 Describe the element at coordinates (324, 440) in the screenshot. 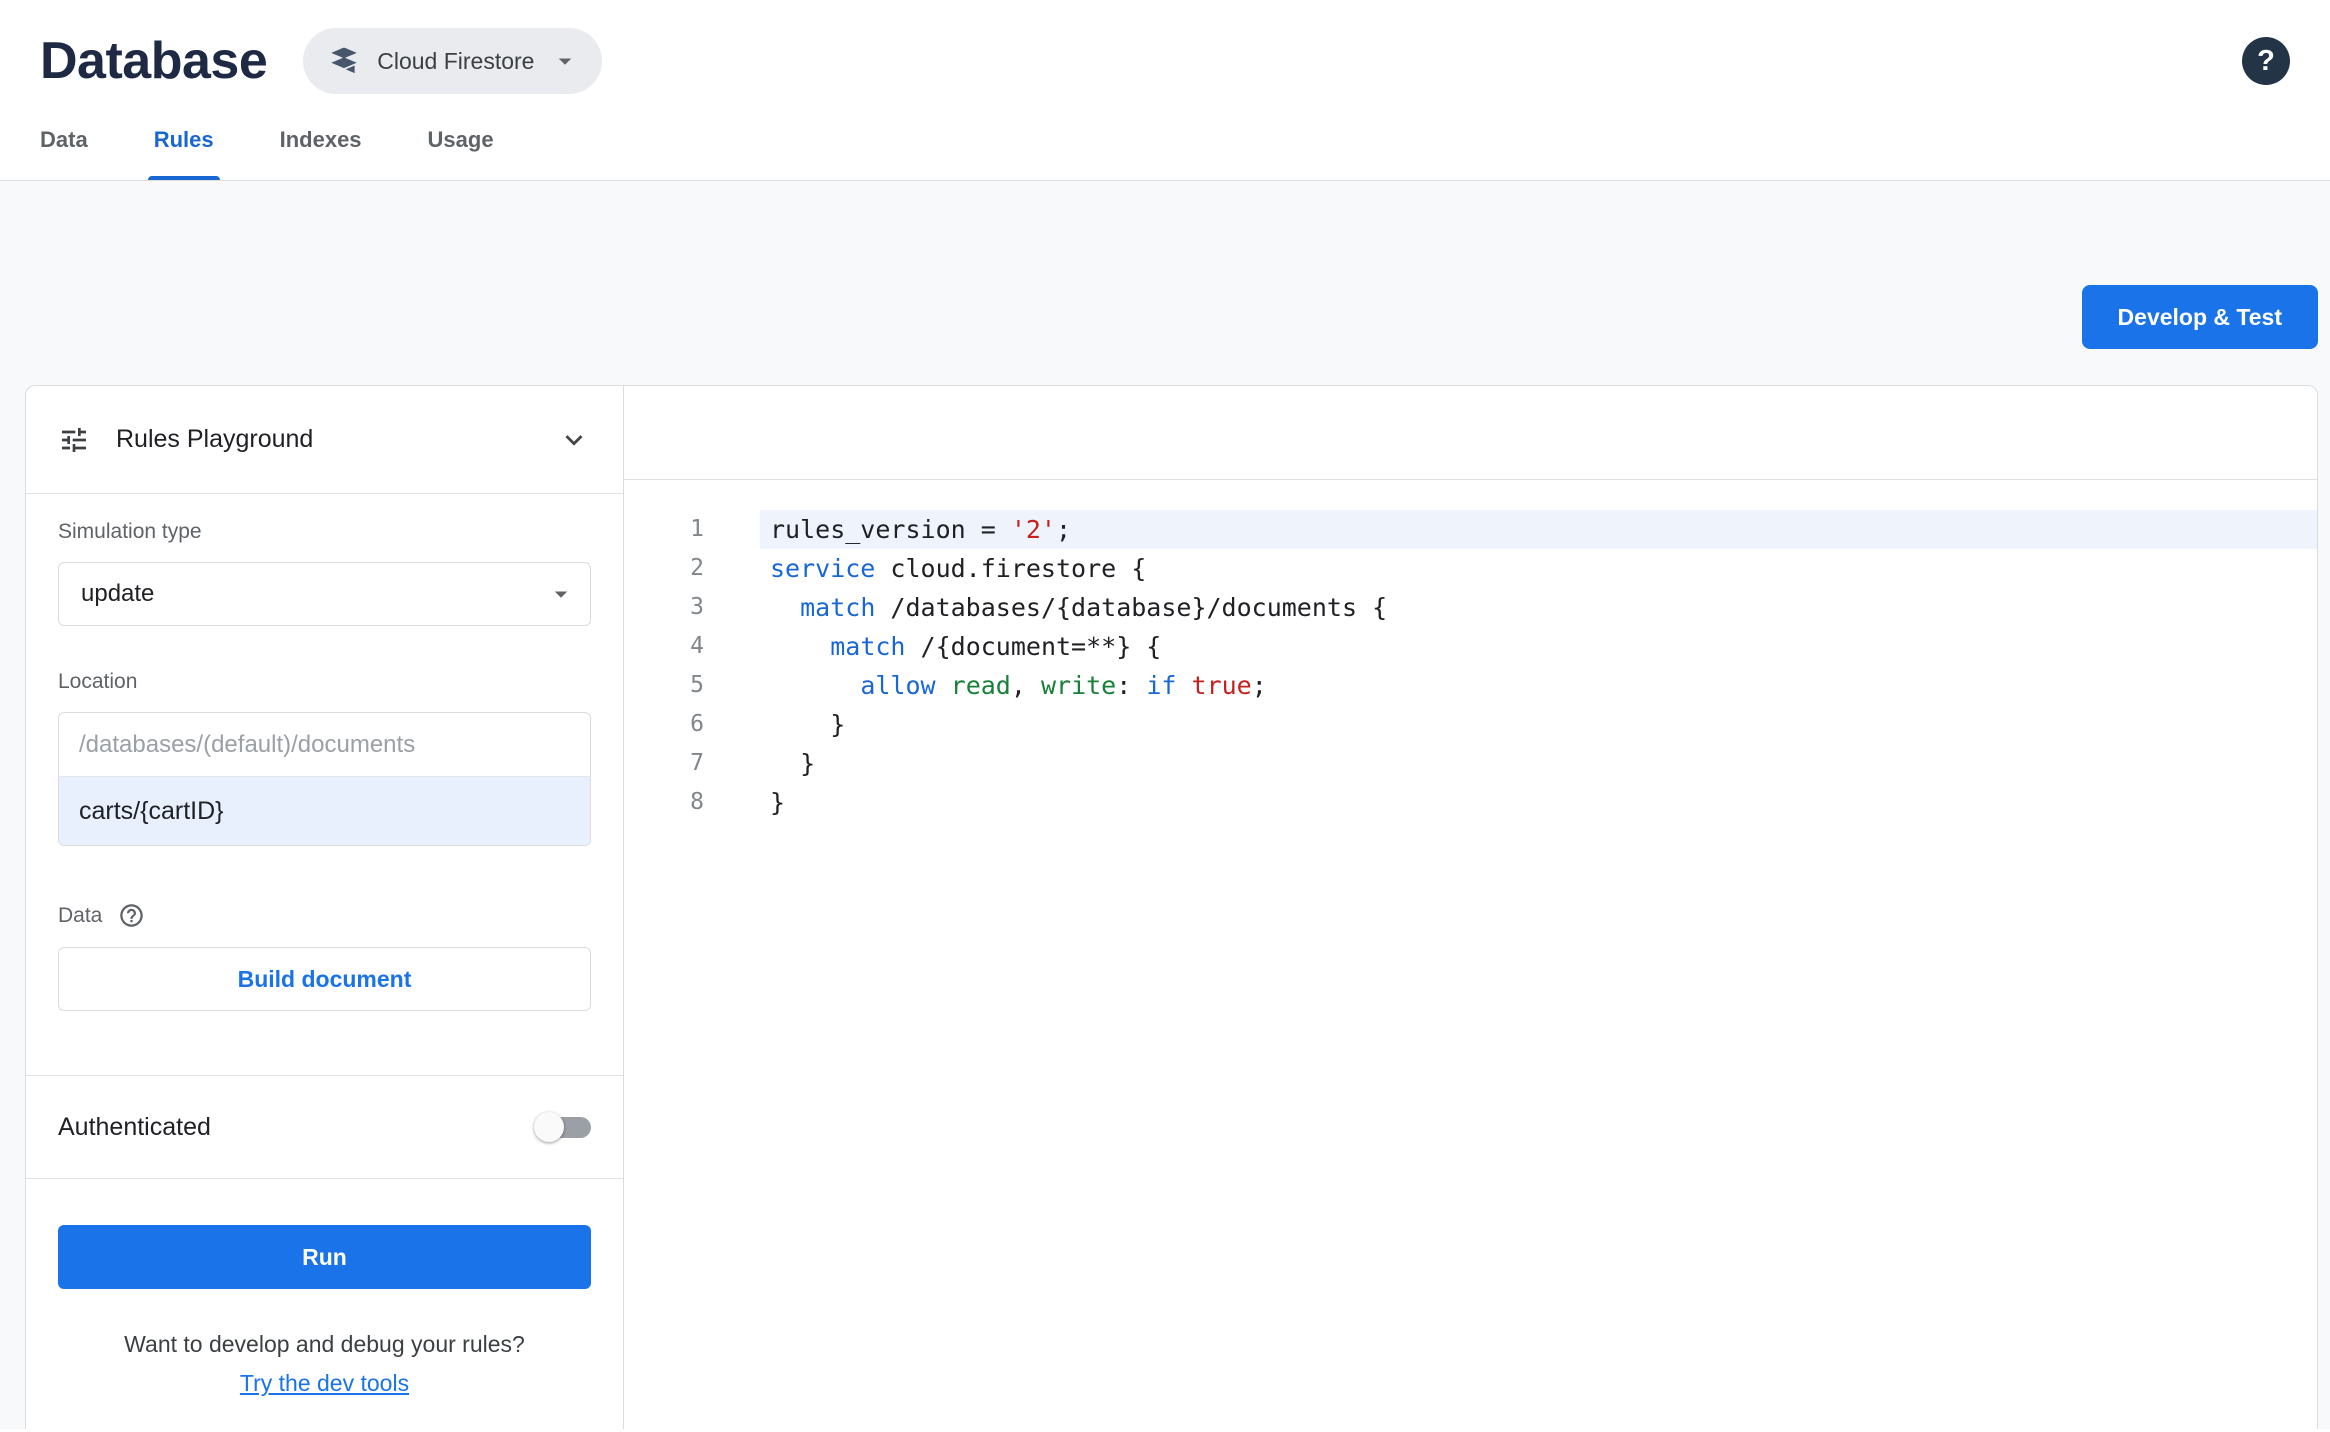

I see `playground-header: Rules Playground` at that location.